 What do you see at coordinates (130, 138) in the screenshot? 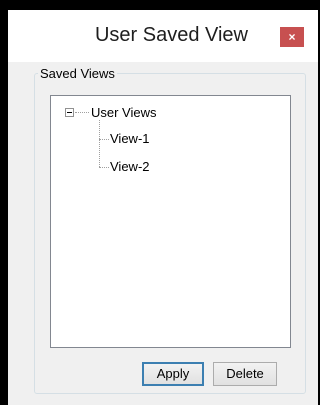
I see `tree-node-view-1: View-1` at bounding box center [130, 138].